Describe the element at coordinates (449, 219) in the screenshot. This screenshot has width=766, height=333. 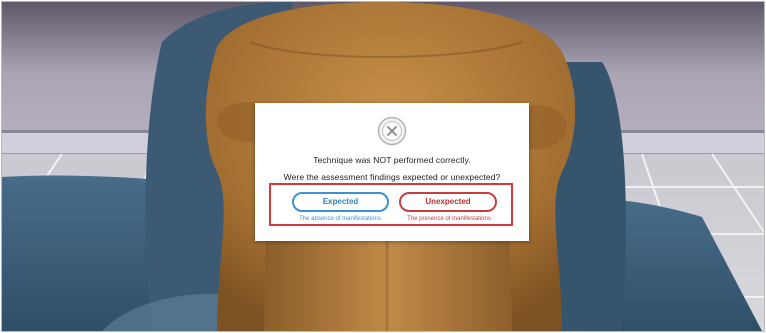
I see `unexpected-hint: The presence of manifestations` at that location.